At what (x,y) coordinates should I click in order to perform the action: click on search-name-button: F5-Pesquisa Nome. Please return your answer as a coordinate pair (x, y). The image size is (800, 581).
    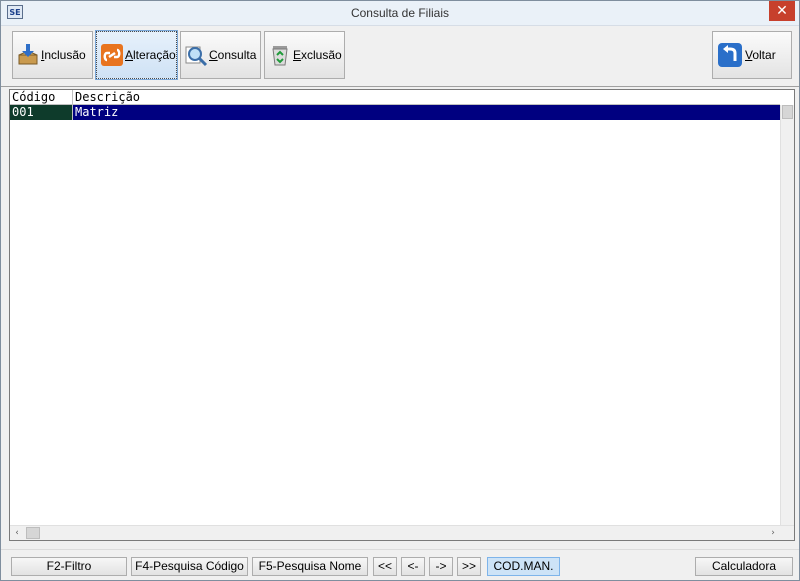
    Looking at the image, I should click on (310, 566).